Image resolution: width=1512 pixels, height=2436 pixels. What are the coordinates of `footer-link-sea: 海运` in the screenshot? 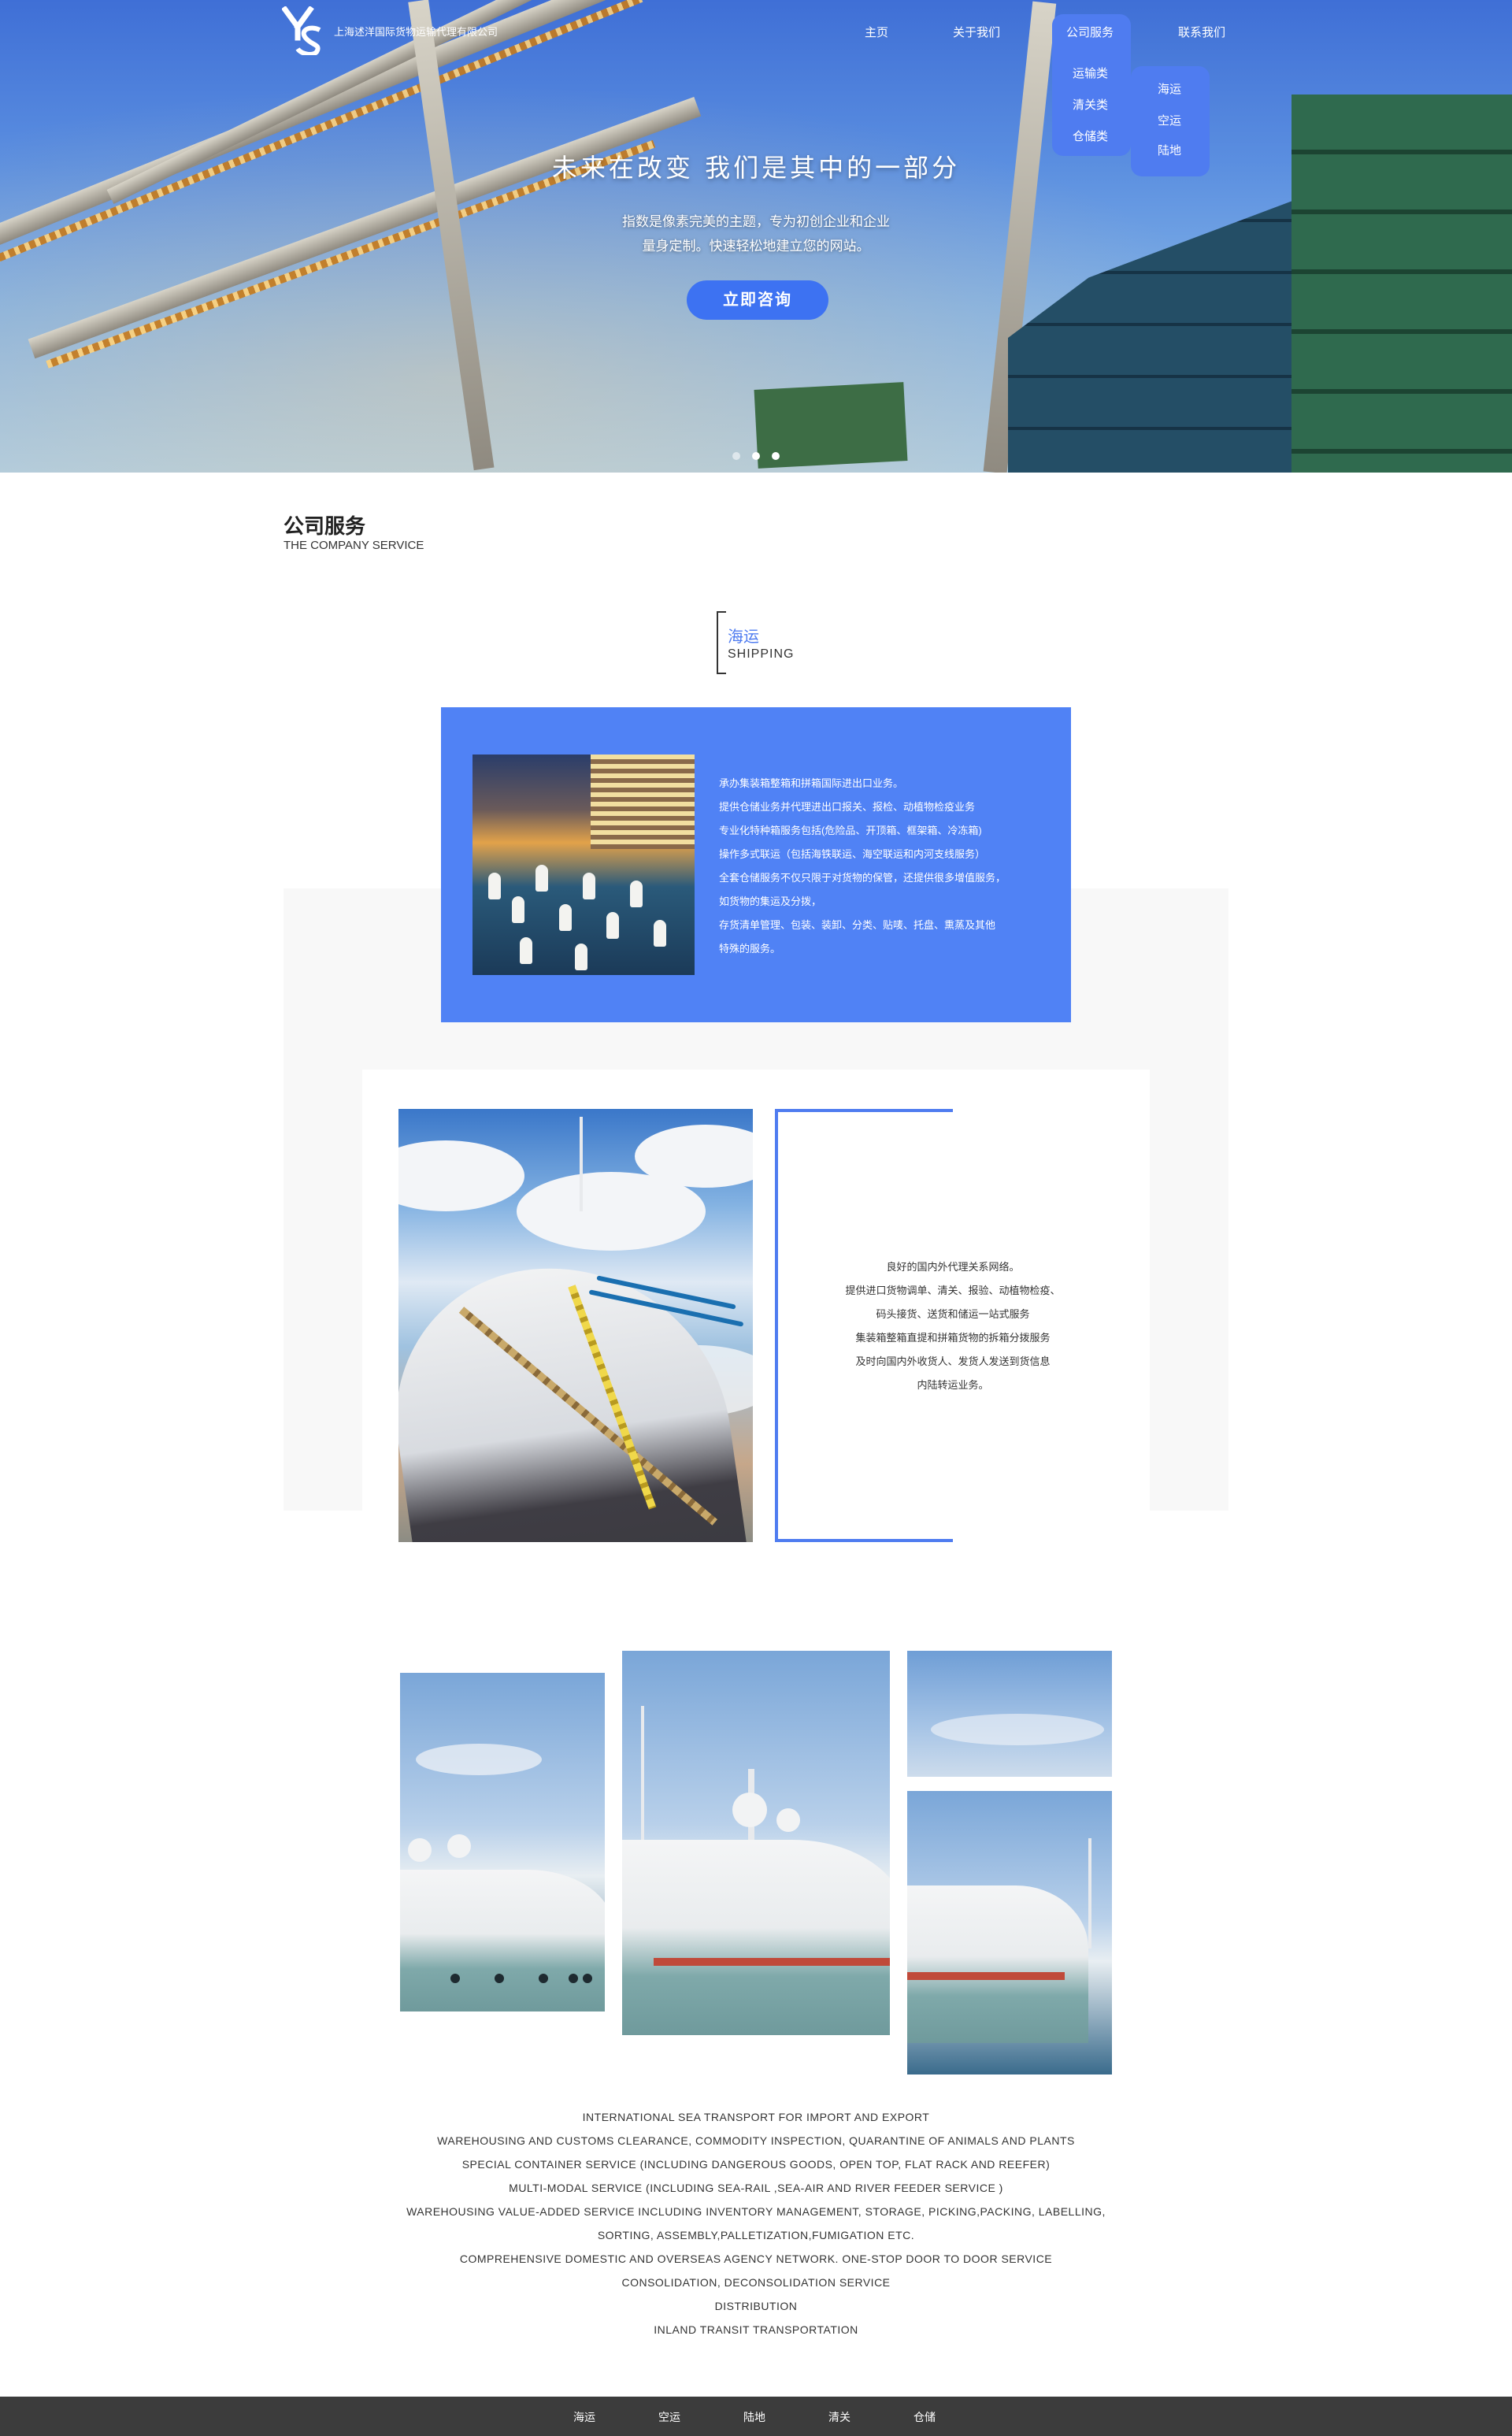 It's located at (584, 2417).